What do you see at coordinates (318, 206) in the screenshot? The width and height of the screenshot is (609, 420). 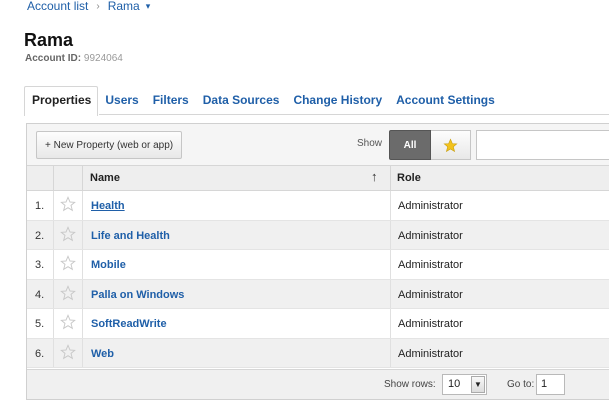 I see `table-row: 1. Health Administrator` at bounding box center [318, 206].